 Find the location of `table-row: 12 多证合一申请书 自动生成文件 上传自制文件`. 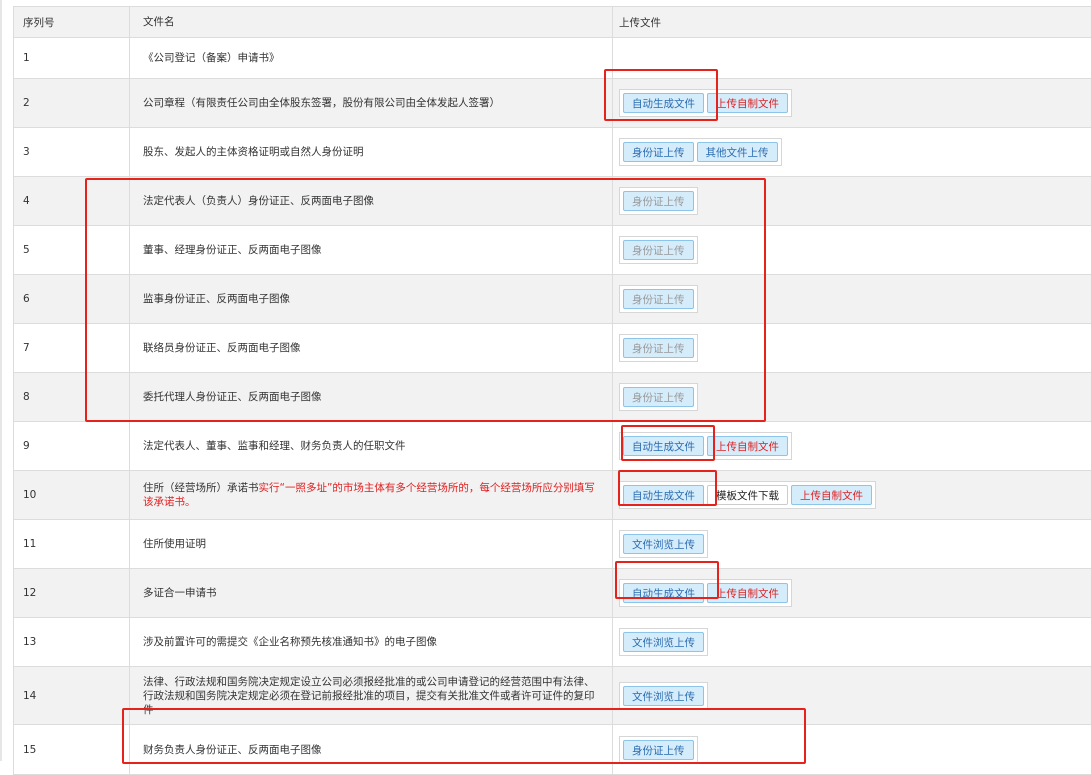

table-row: 12 多证合一申请书 自动生成文件 上传自制文件 is located at coordinates (552, 593).